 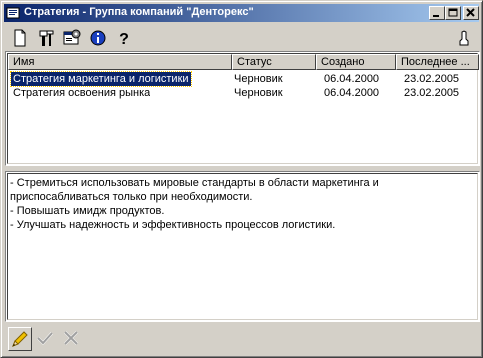 I want to click on title-bar: Стратегия - Группа компаний "Денторекс", so click(x=241, y=13).